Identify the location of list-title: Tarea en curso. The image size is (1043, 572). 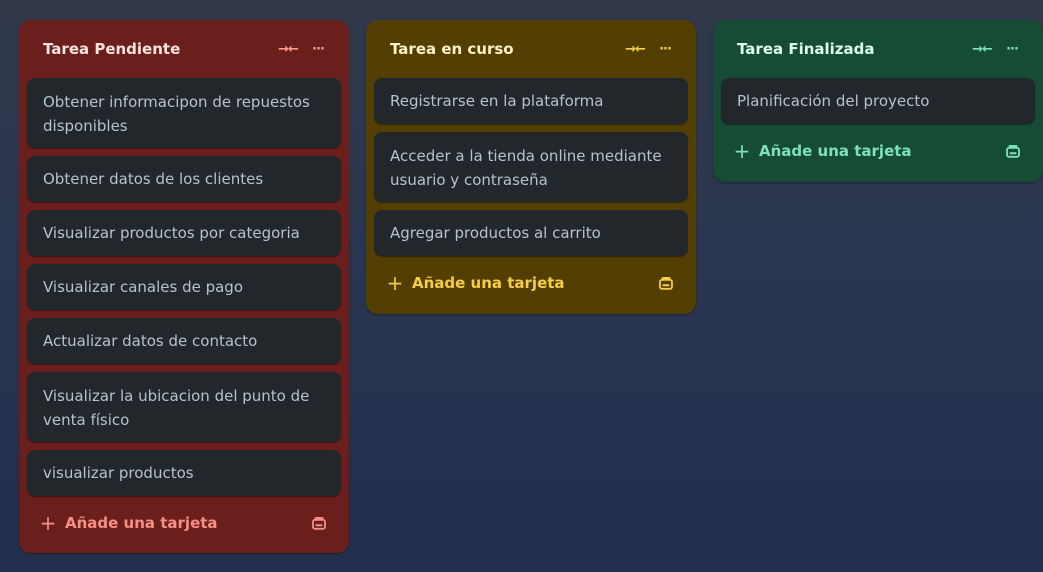
(505, 49).